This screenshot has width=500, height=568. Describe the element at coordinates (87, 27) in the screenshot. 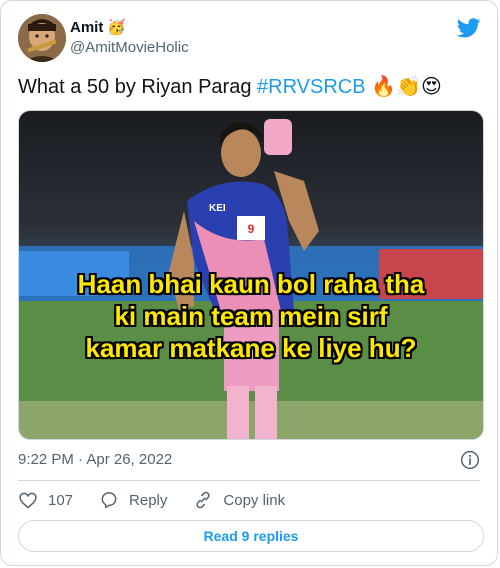

I see `author-name-text: Amit` at that location.